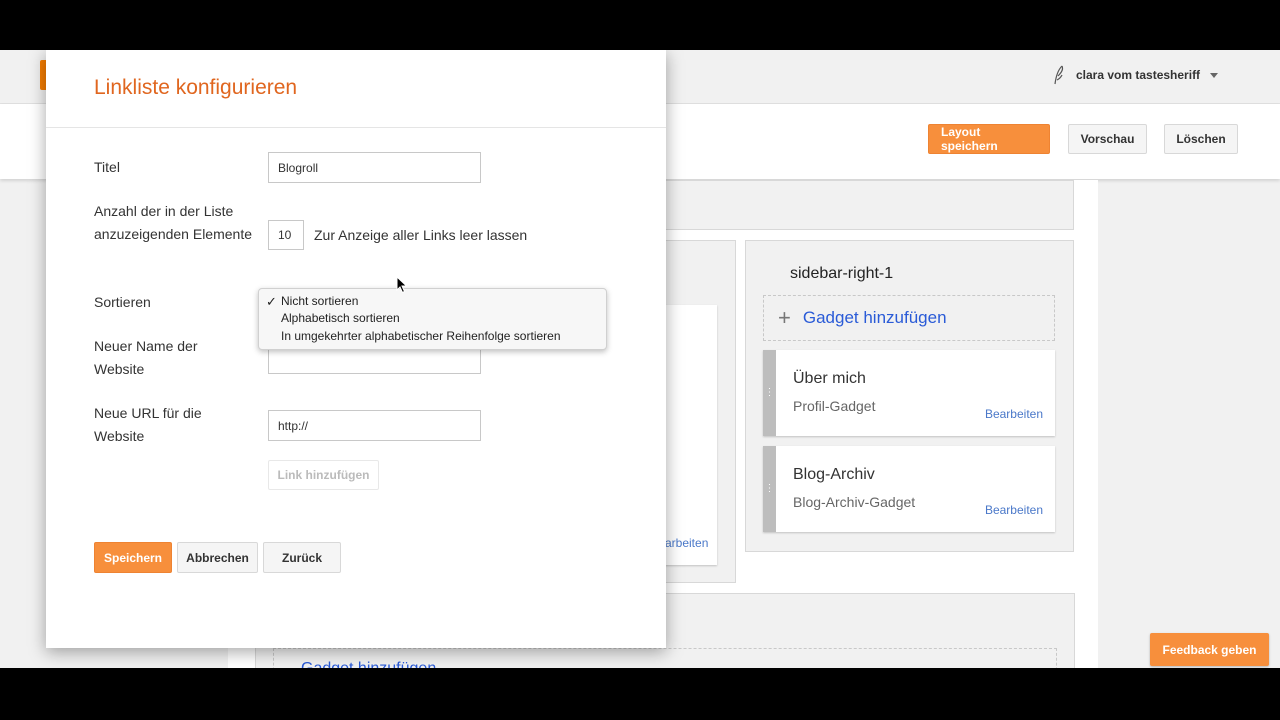  Describe the element at coordinates (854, 502) in the screenshot. I see `gadget-subtitle: Blog-Archiv-Gadget` at that location.